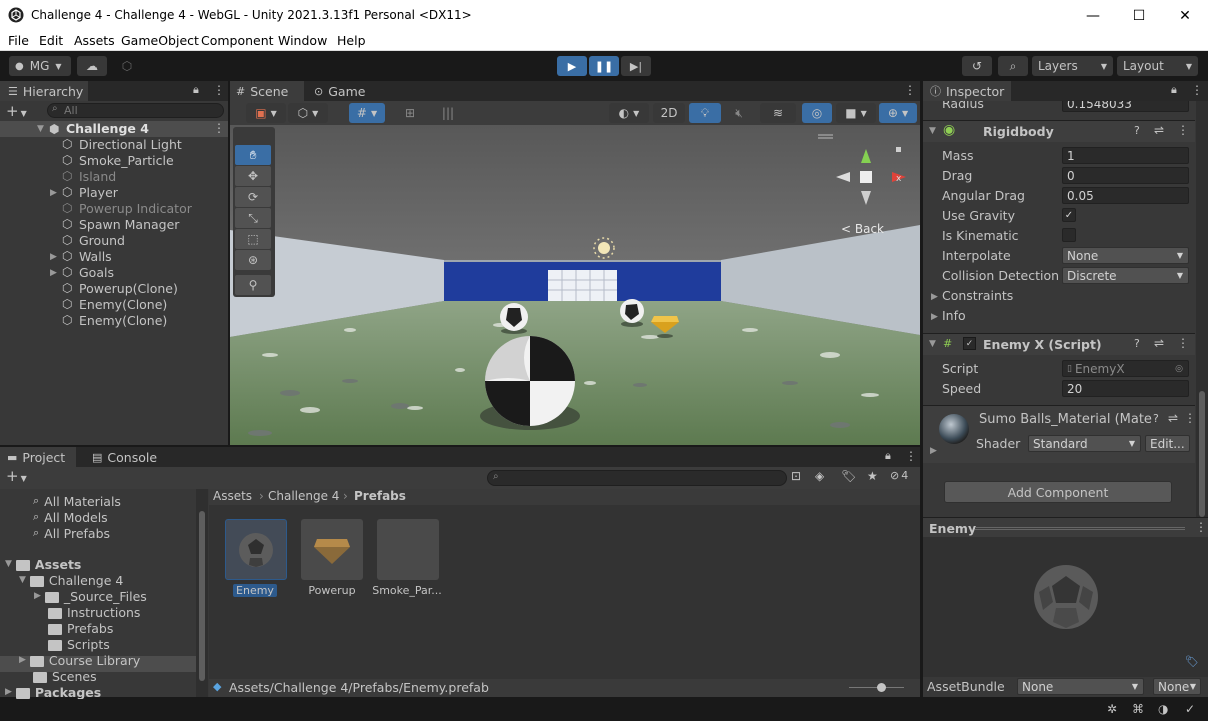 This screenshot has height=721, width=1208. I want to click on hidden-packages-toggle: ⊘ 4, so click(899, 475).